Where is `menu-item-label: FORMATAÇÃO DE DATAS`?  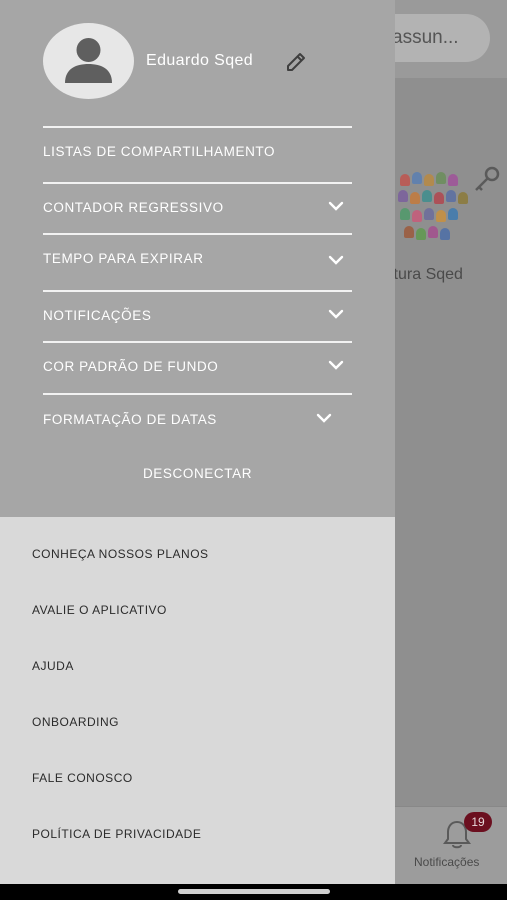 menu-item-label: FORMATAÇÃO DE DATAS is located at coordinates (130, 419).